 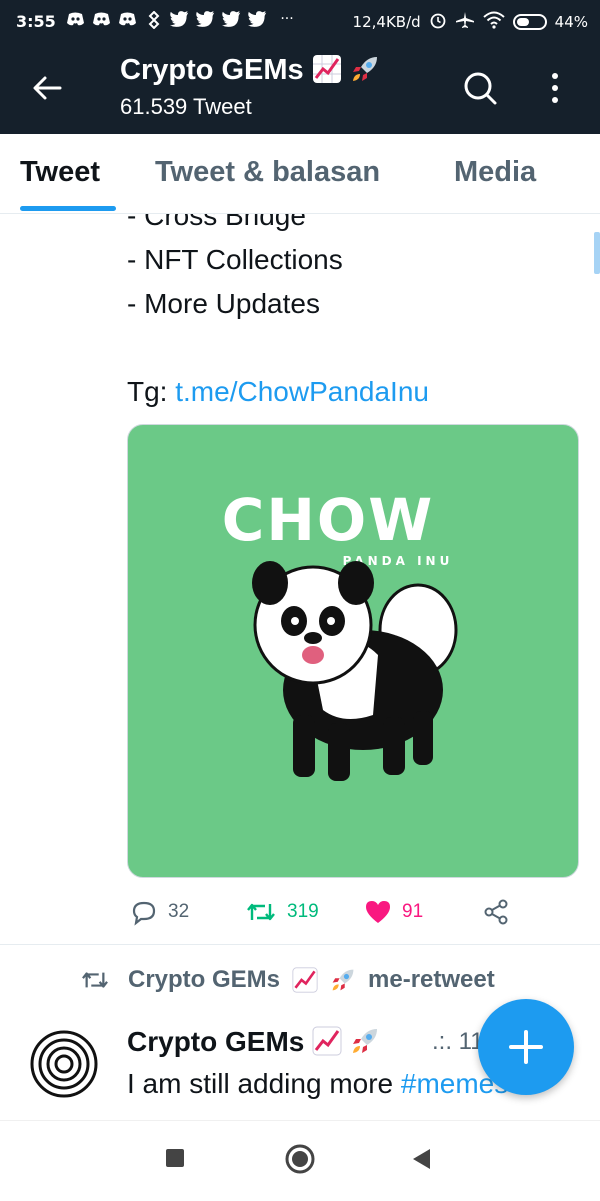 I want to click on system-nav-bar, so click(x=300, y=1160).